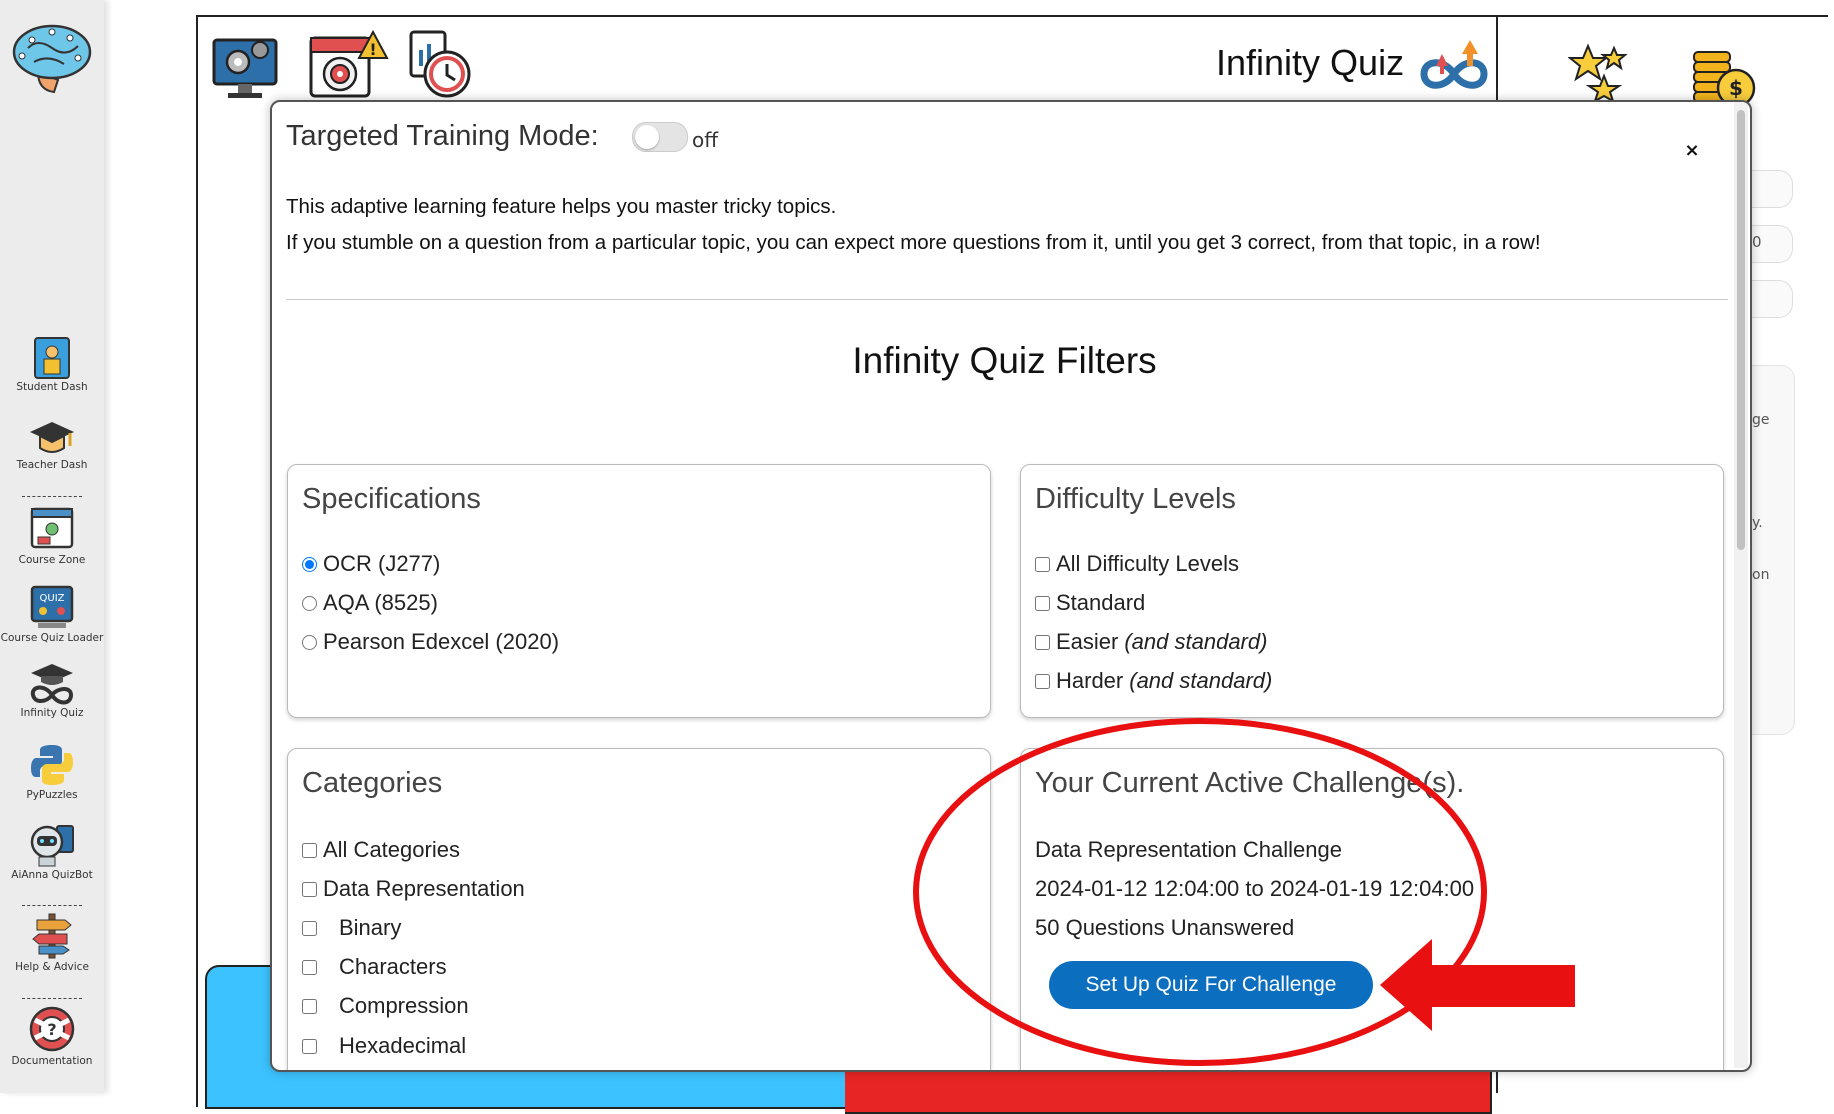 The width and height of the screenshot is (1834, 1114). I want to click on sidebar-item-student-dash: Student Dash, so click(52, 364).